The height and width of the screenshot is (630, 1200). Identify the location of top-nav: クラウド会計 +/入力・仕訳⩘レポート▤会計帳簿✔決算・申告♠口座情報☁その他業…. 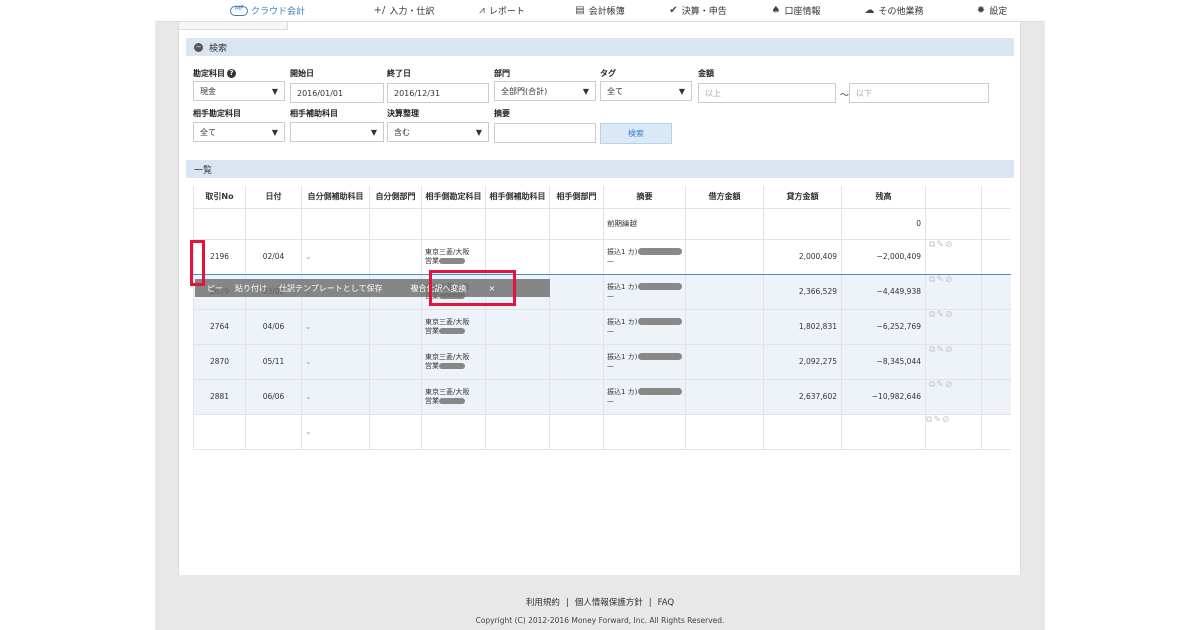
(600, 11).